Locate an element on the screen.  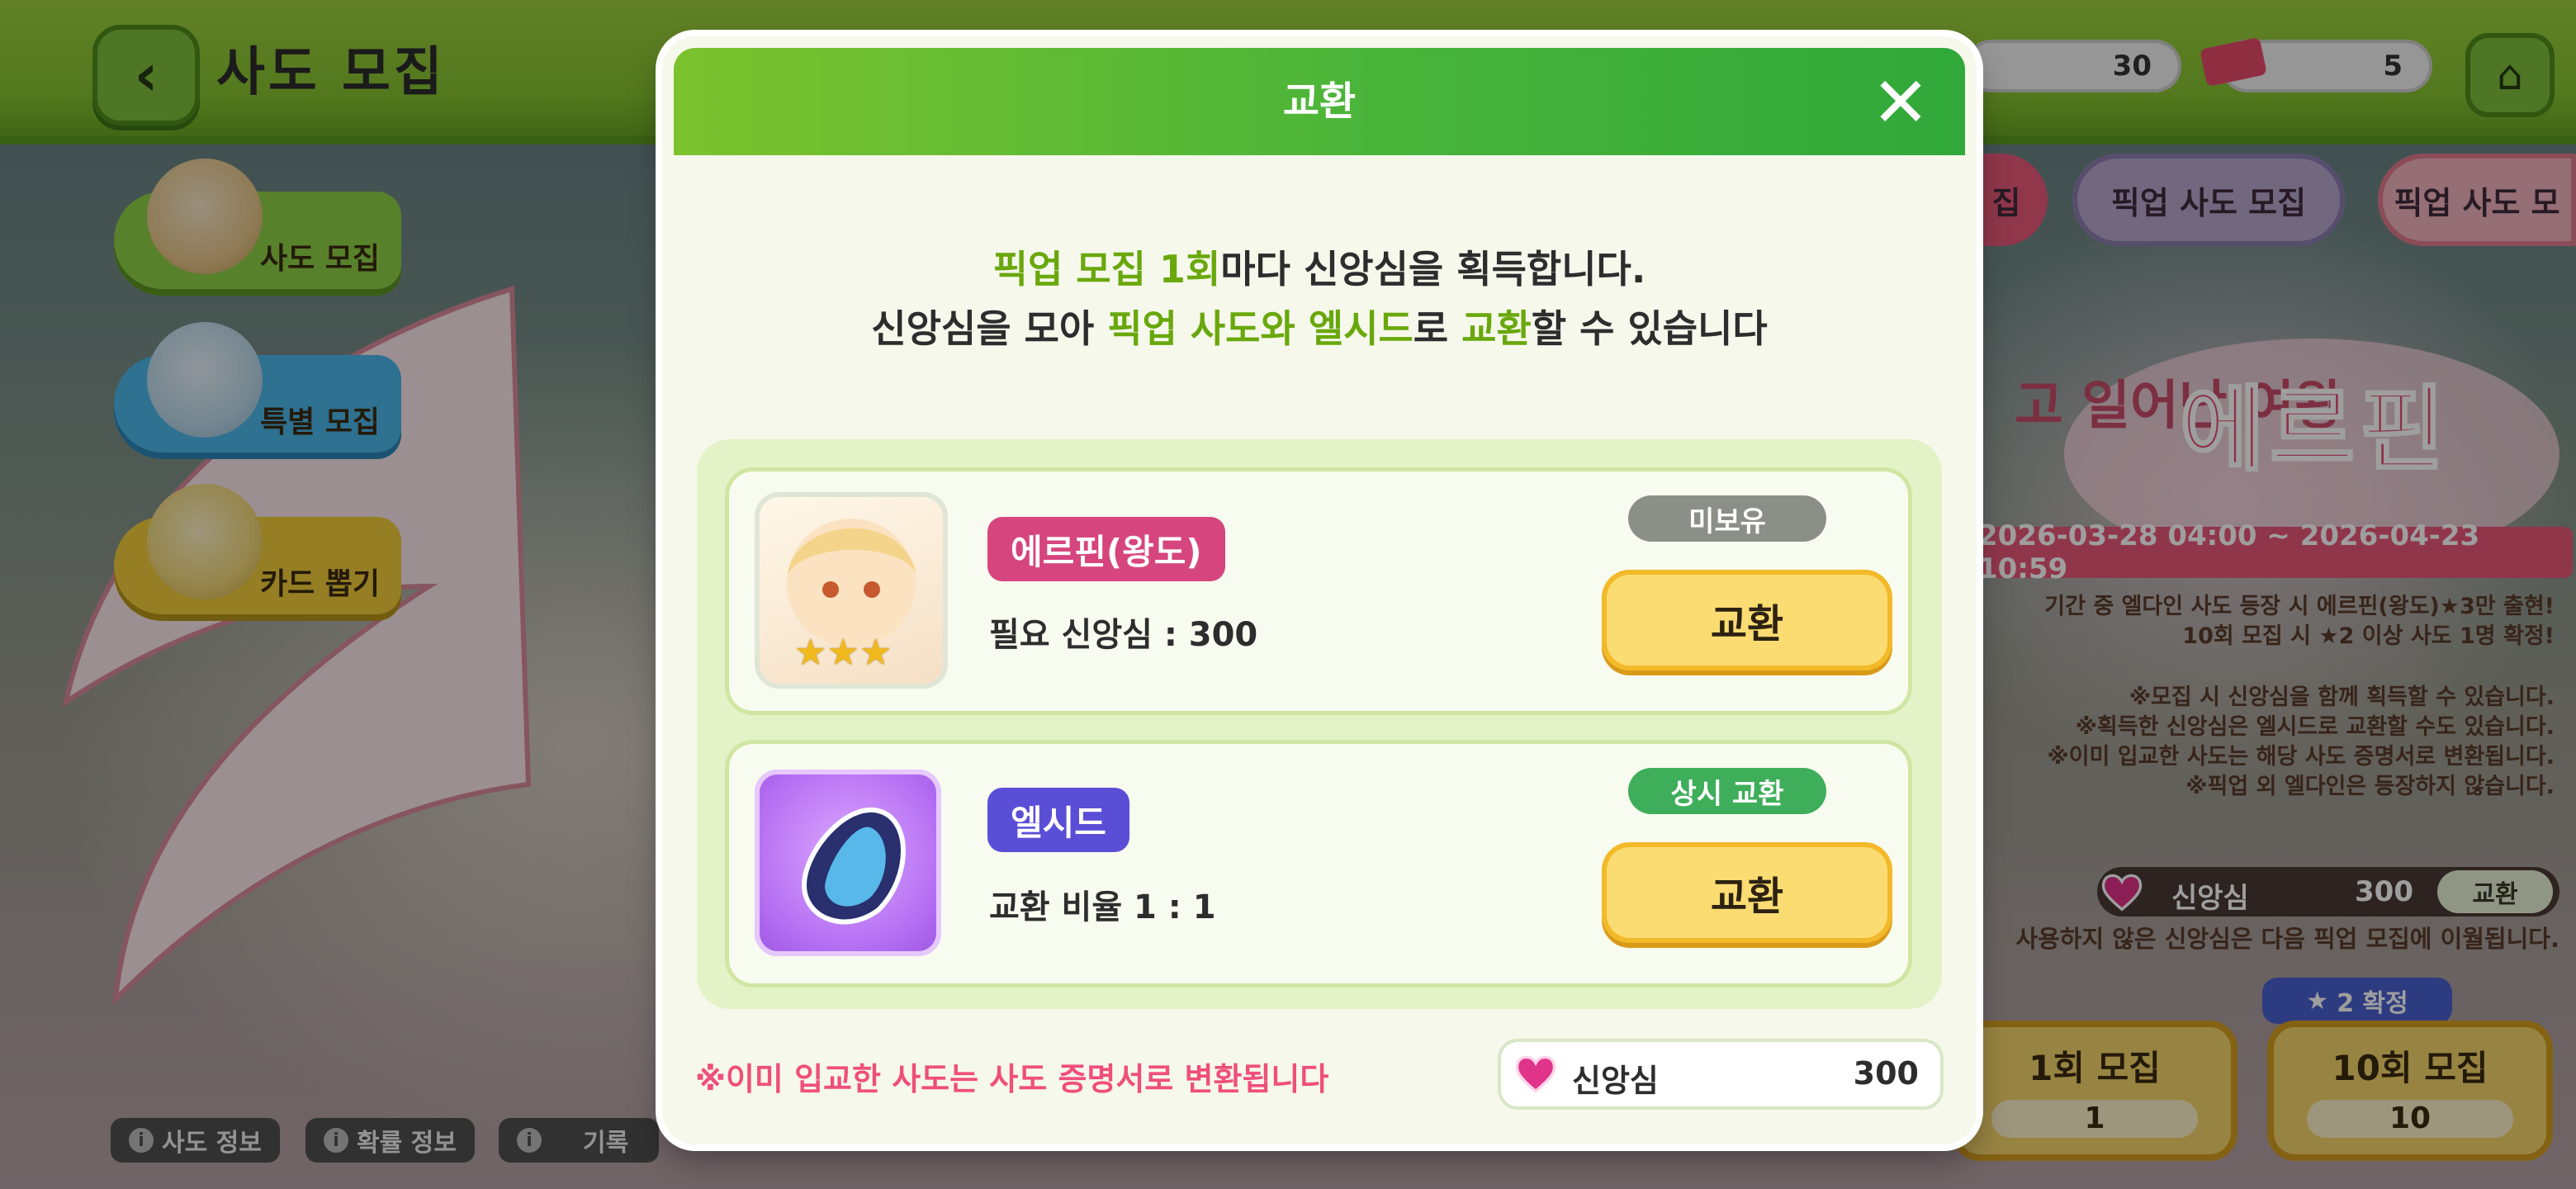
item-requirement: 교환 비율 1 : 1 is located at coordinates (1102, 907).